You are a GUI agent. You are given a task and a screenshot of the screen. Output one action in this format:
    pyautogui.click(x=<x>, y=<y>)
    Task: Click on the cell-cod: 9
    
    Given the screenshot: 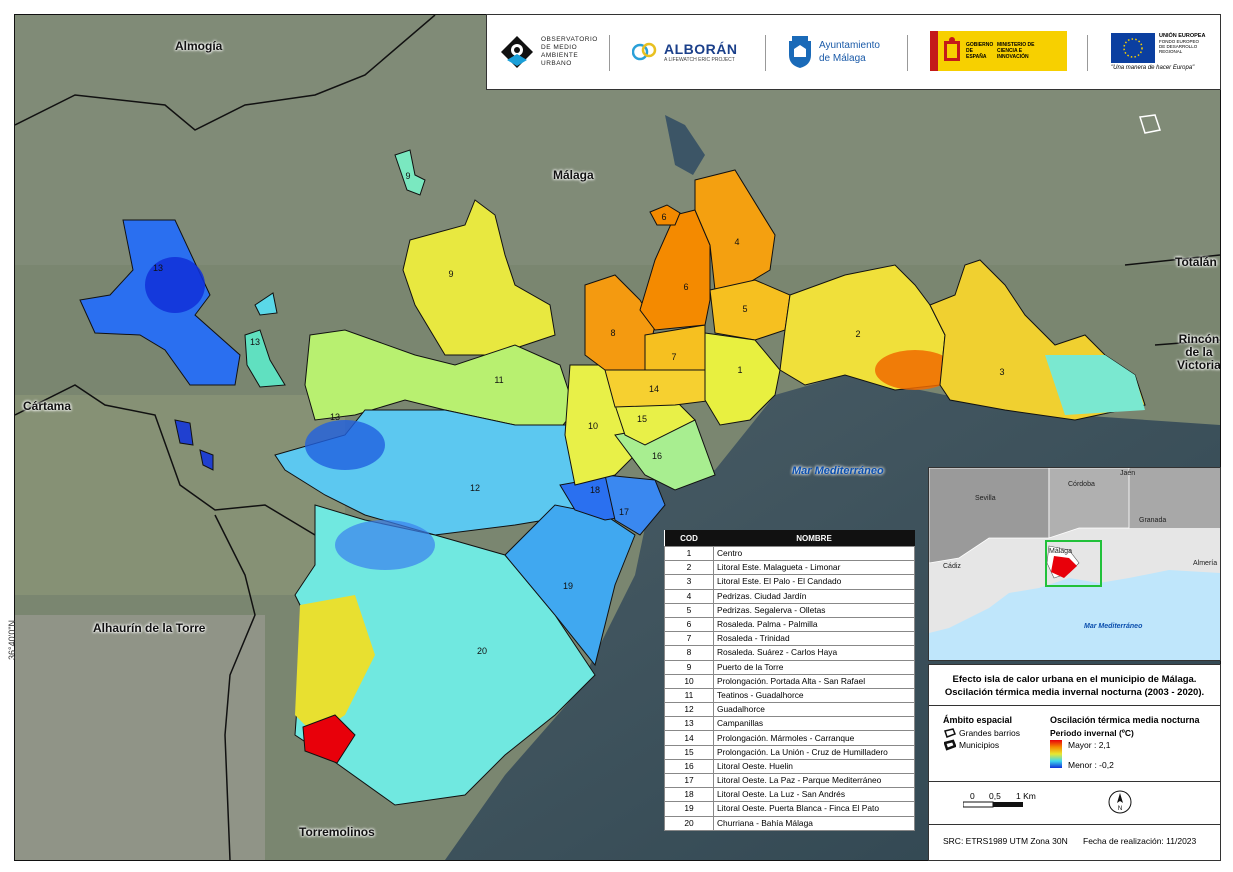 What is the action you would take?
    pyautogui.click(x=689, y=667)
    